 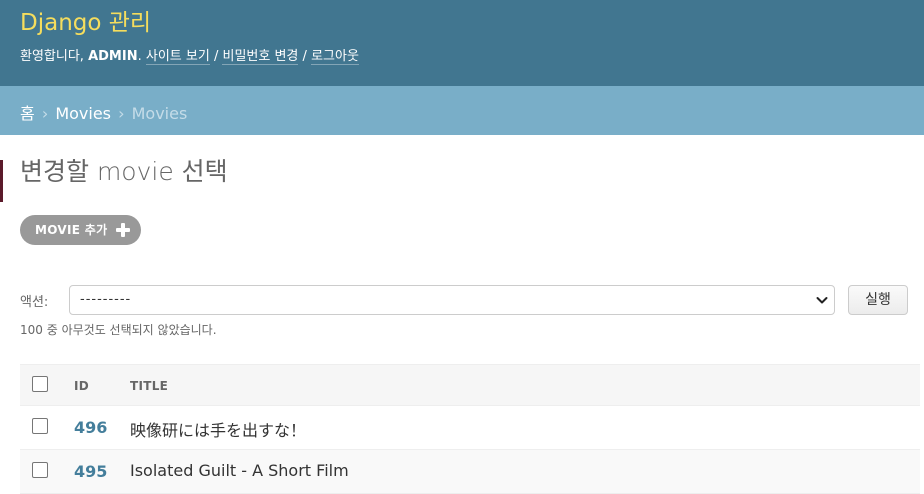 What do you see at coordinates (260, 57) in the screenshot?
I see `change-password-link: 비밀번호 변경` at bounding box center [260, 57].